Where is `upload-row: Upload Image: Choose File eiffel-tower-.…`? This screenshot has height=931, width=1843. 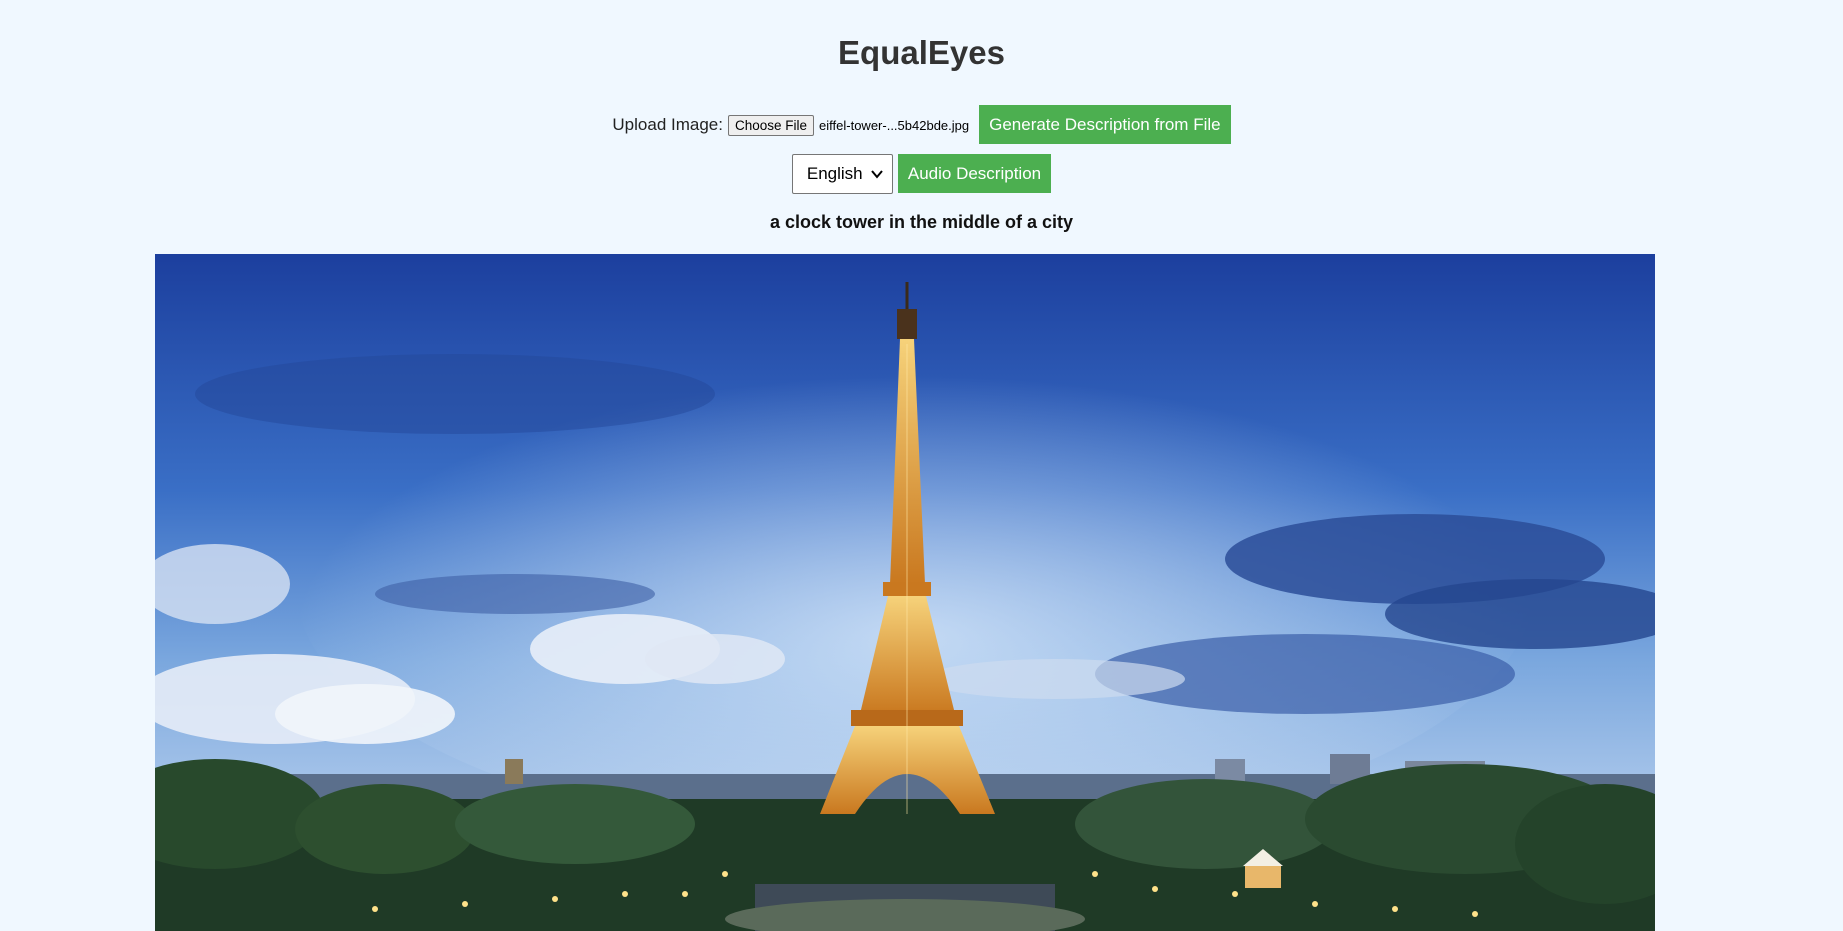
upload-row: Upload Image: Choose File eiffel-tower-.… is located at coordinates (921, 124).